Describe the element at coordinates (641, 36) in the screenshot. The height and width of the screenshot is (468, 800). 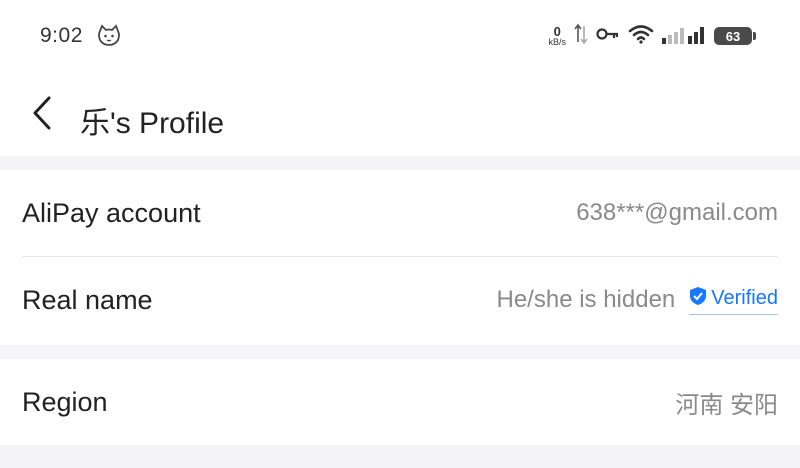
I see `wifi-icon` at that location.